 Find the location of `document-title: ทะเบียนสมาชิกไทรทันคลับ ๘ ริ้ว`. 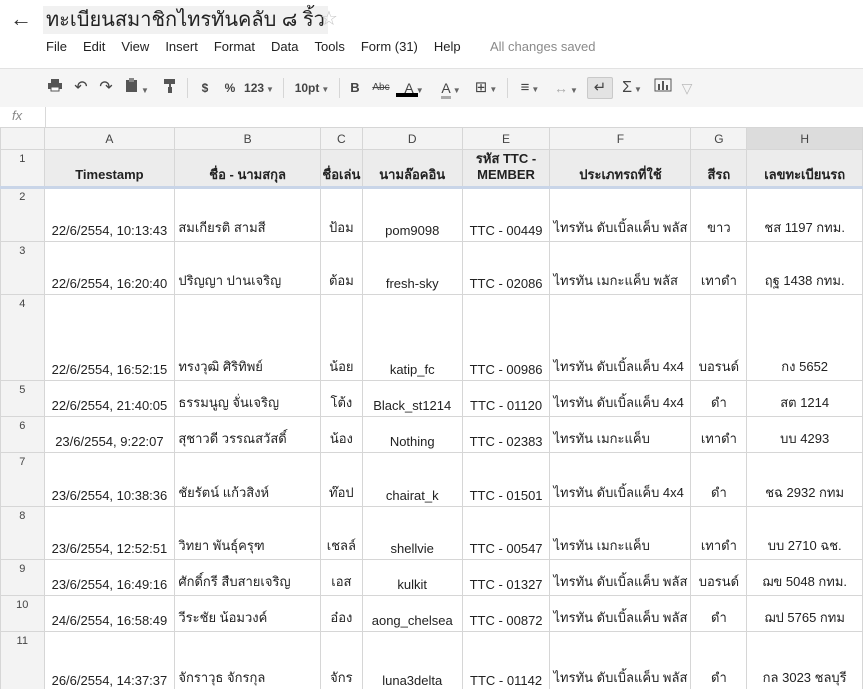

document-title: ทะเบียนสมาชิกไทรทันคลับ ๘ ริ้ว is located at coordinates (185, 20).